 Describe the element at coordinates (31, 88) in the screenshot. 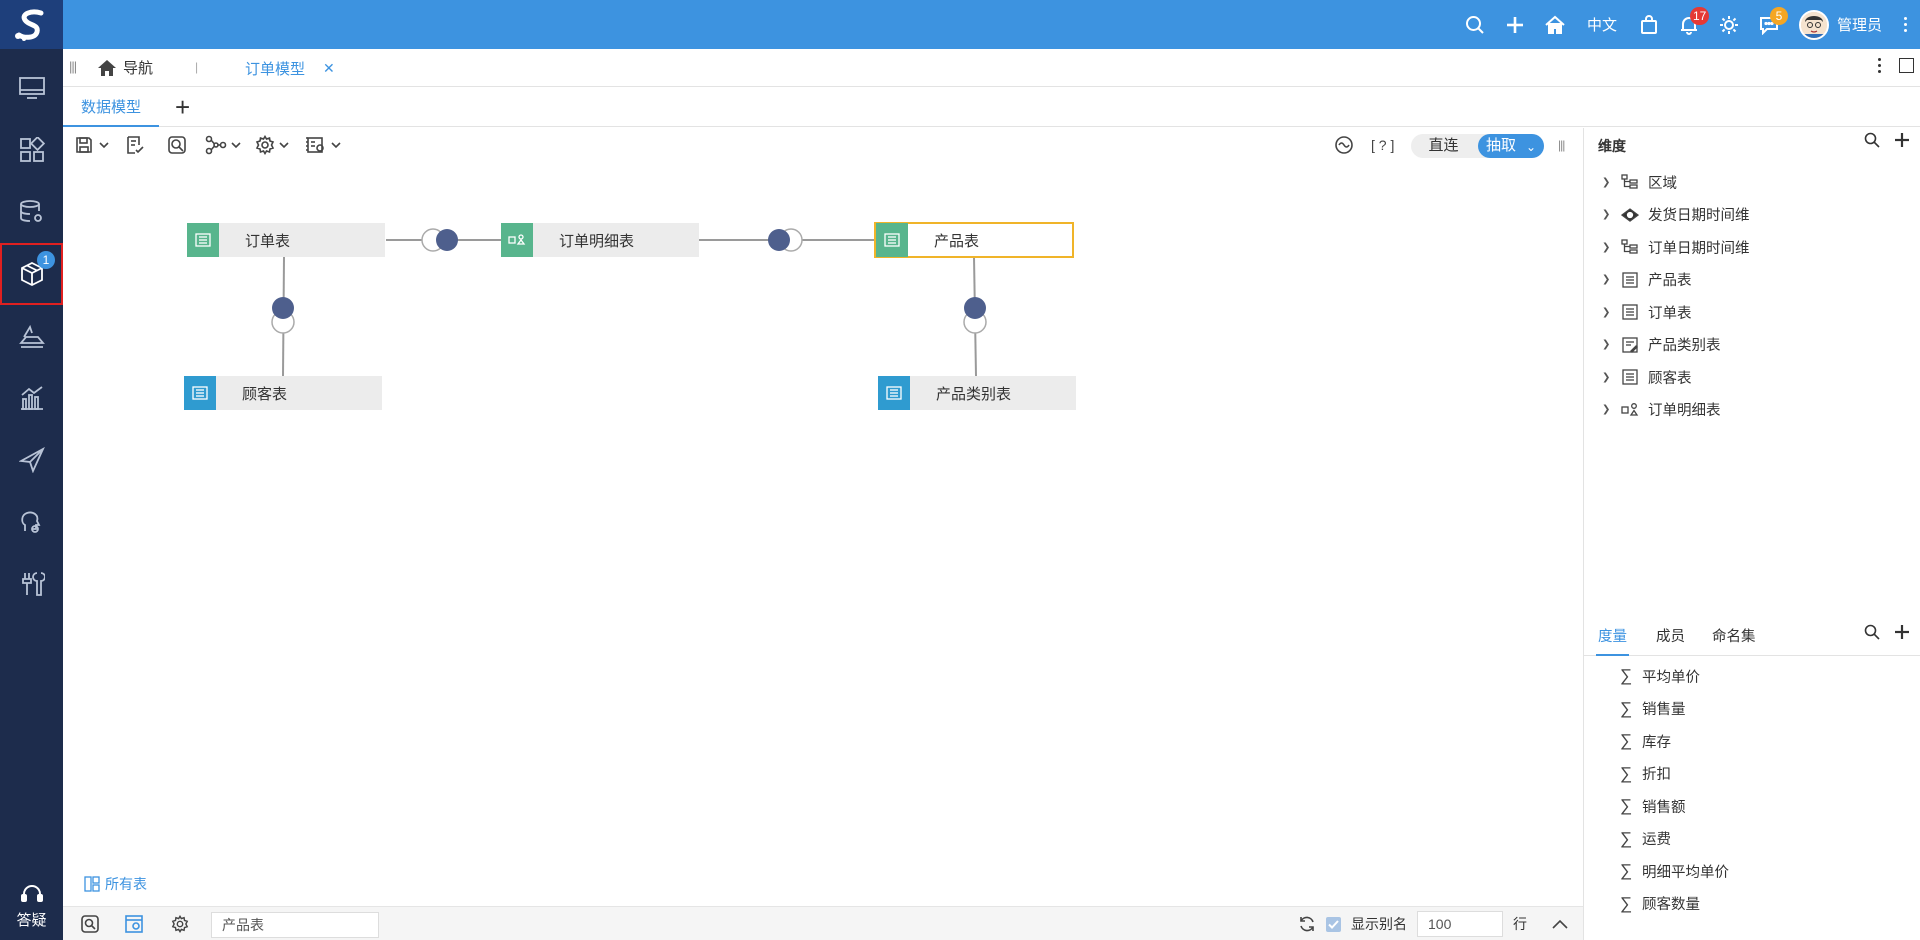

I see `sidebar-item-dashboard` at that location.